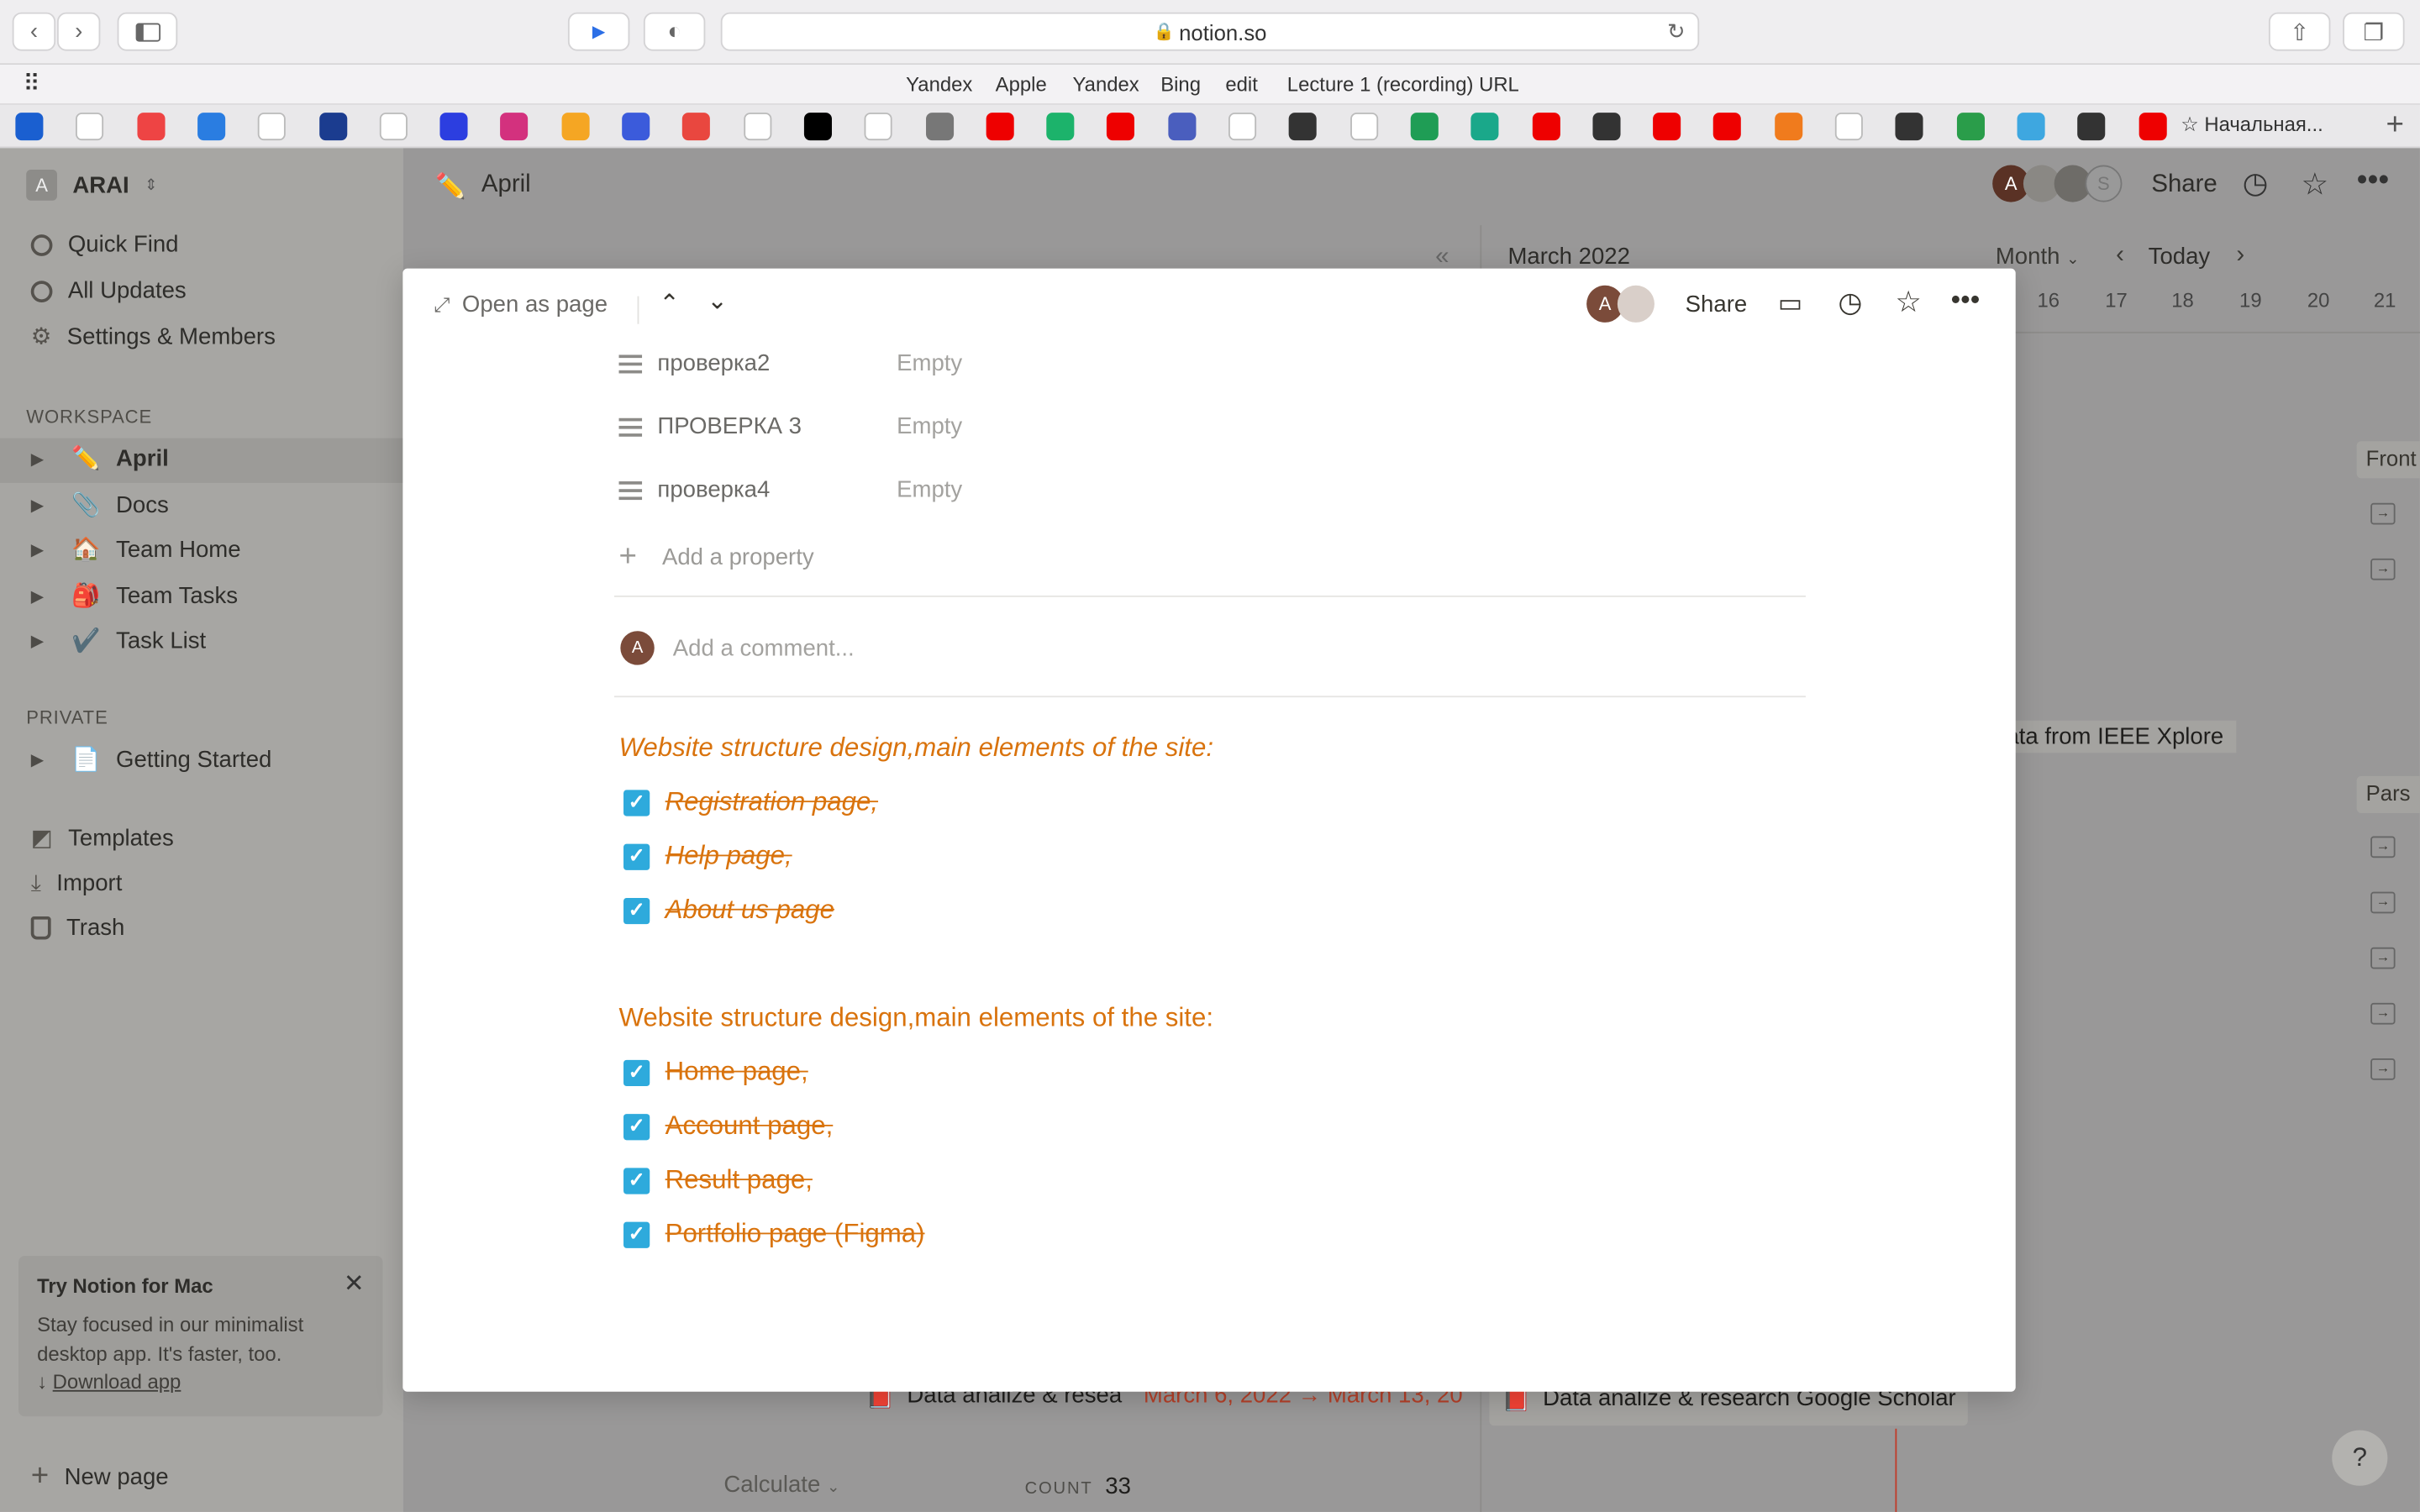 This screenshot has height=1512, width=2420. I want to click on add-property-button: + Add a property, so click(717, 557).